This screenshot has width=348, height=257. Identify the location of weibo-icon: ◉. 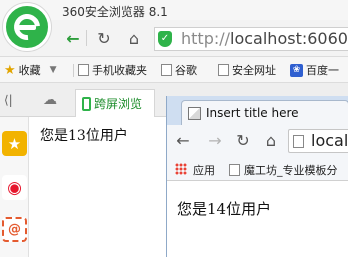
(14, 187).